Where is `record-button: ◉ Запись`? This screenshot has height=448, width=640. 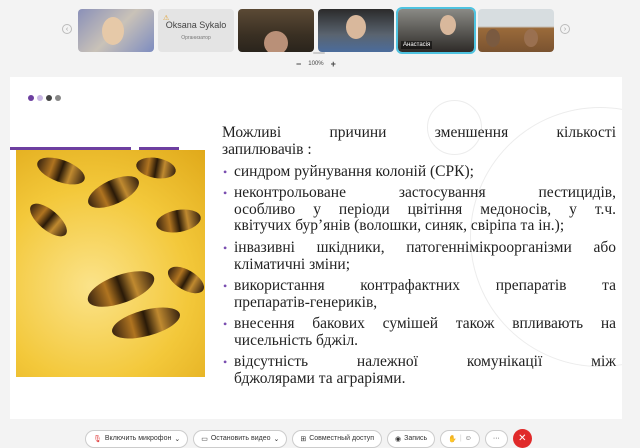 record-button: ◉ Запись is located at coordinates (411, 438).